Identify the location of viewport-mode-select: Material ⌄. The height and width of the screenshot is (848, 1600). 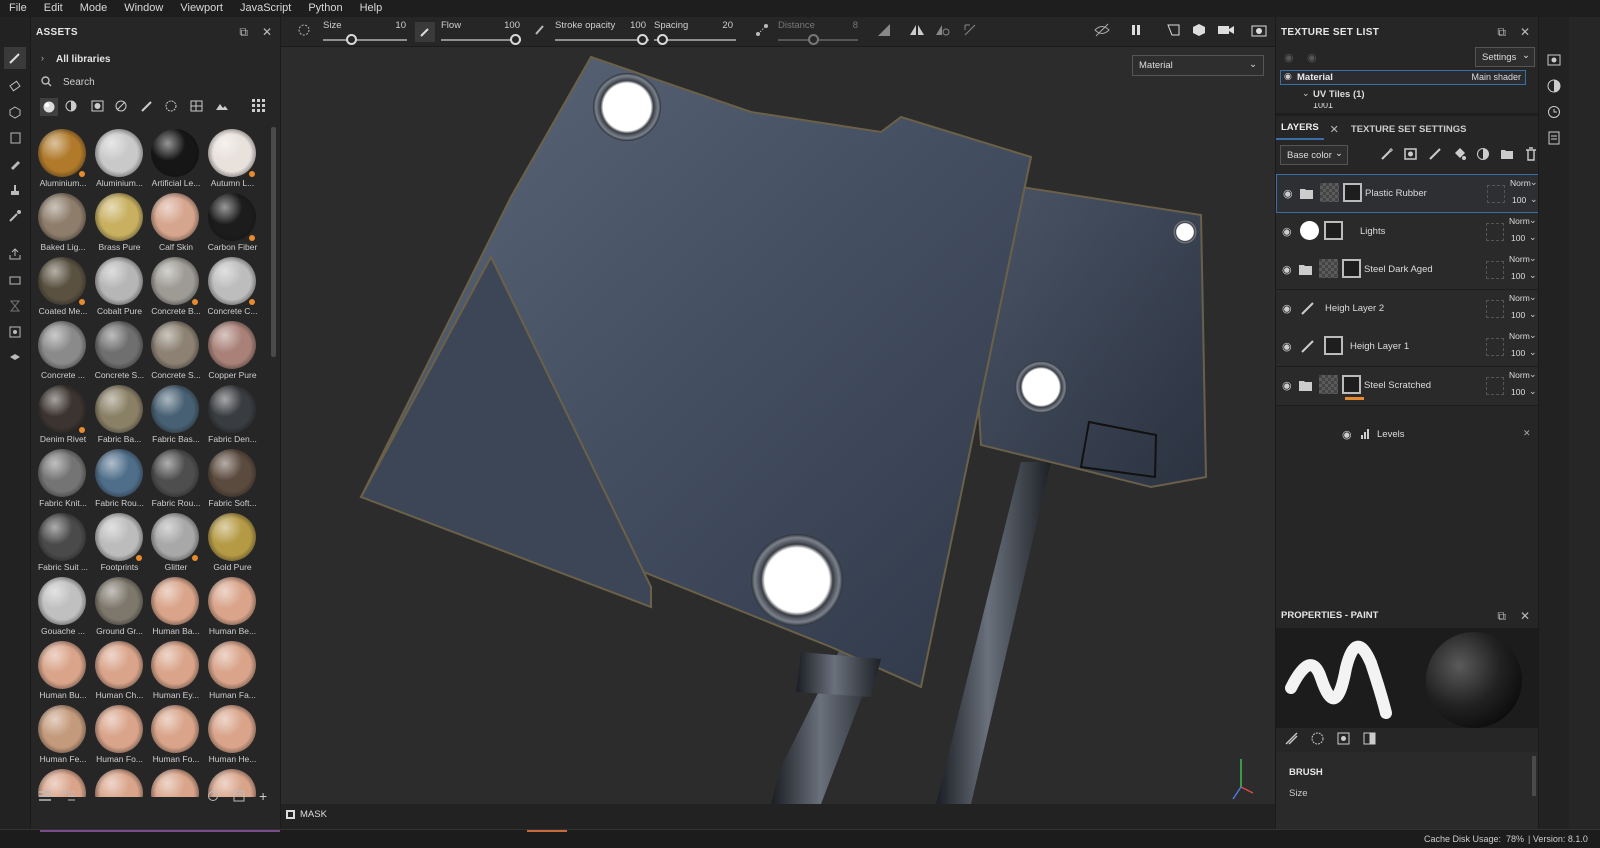
(1198, 65).